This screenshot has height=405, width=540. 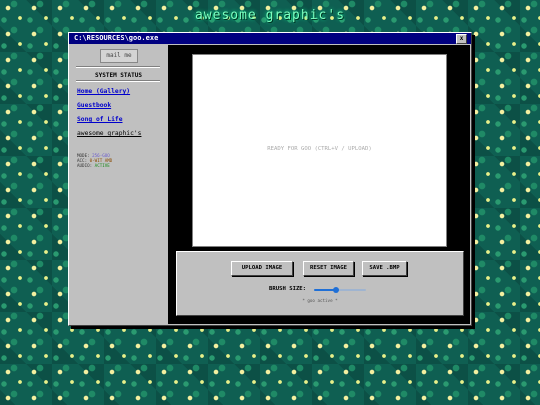 I want to click on sidebar-link-guestbook: Guestbook, so click(x=94, y=105).